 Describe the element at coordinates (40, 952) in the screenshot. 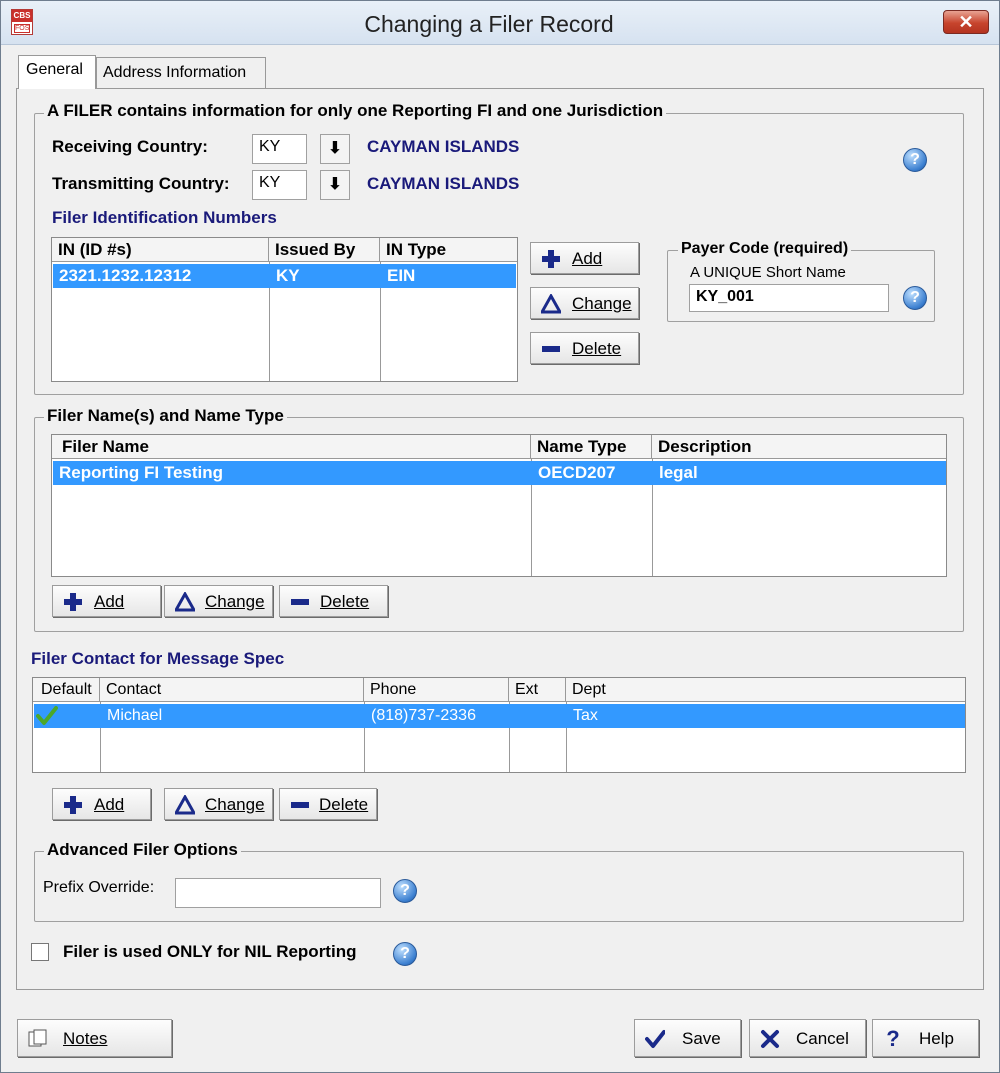

I see `nil-reporting-checkbox` at that location.